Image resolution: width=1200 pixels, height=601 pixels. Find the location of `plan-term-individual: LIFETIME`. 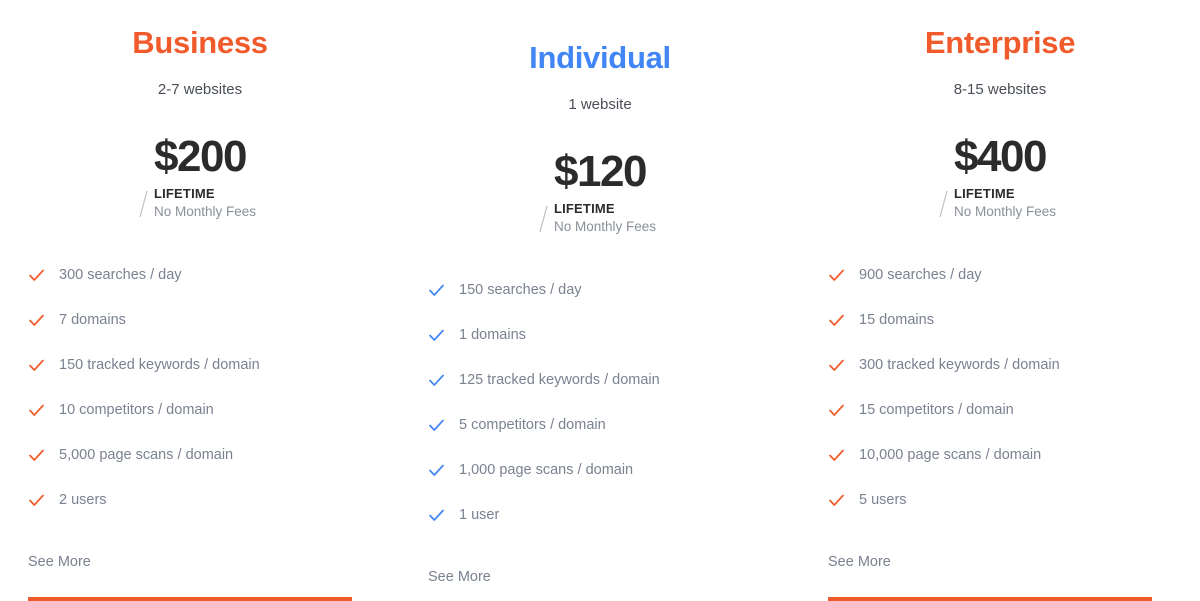

plan-term-individual: LIFETIME is located at coordinates (584, 208).